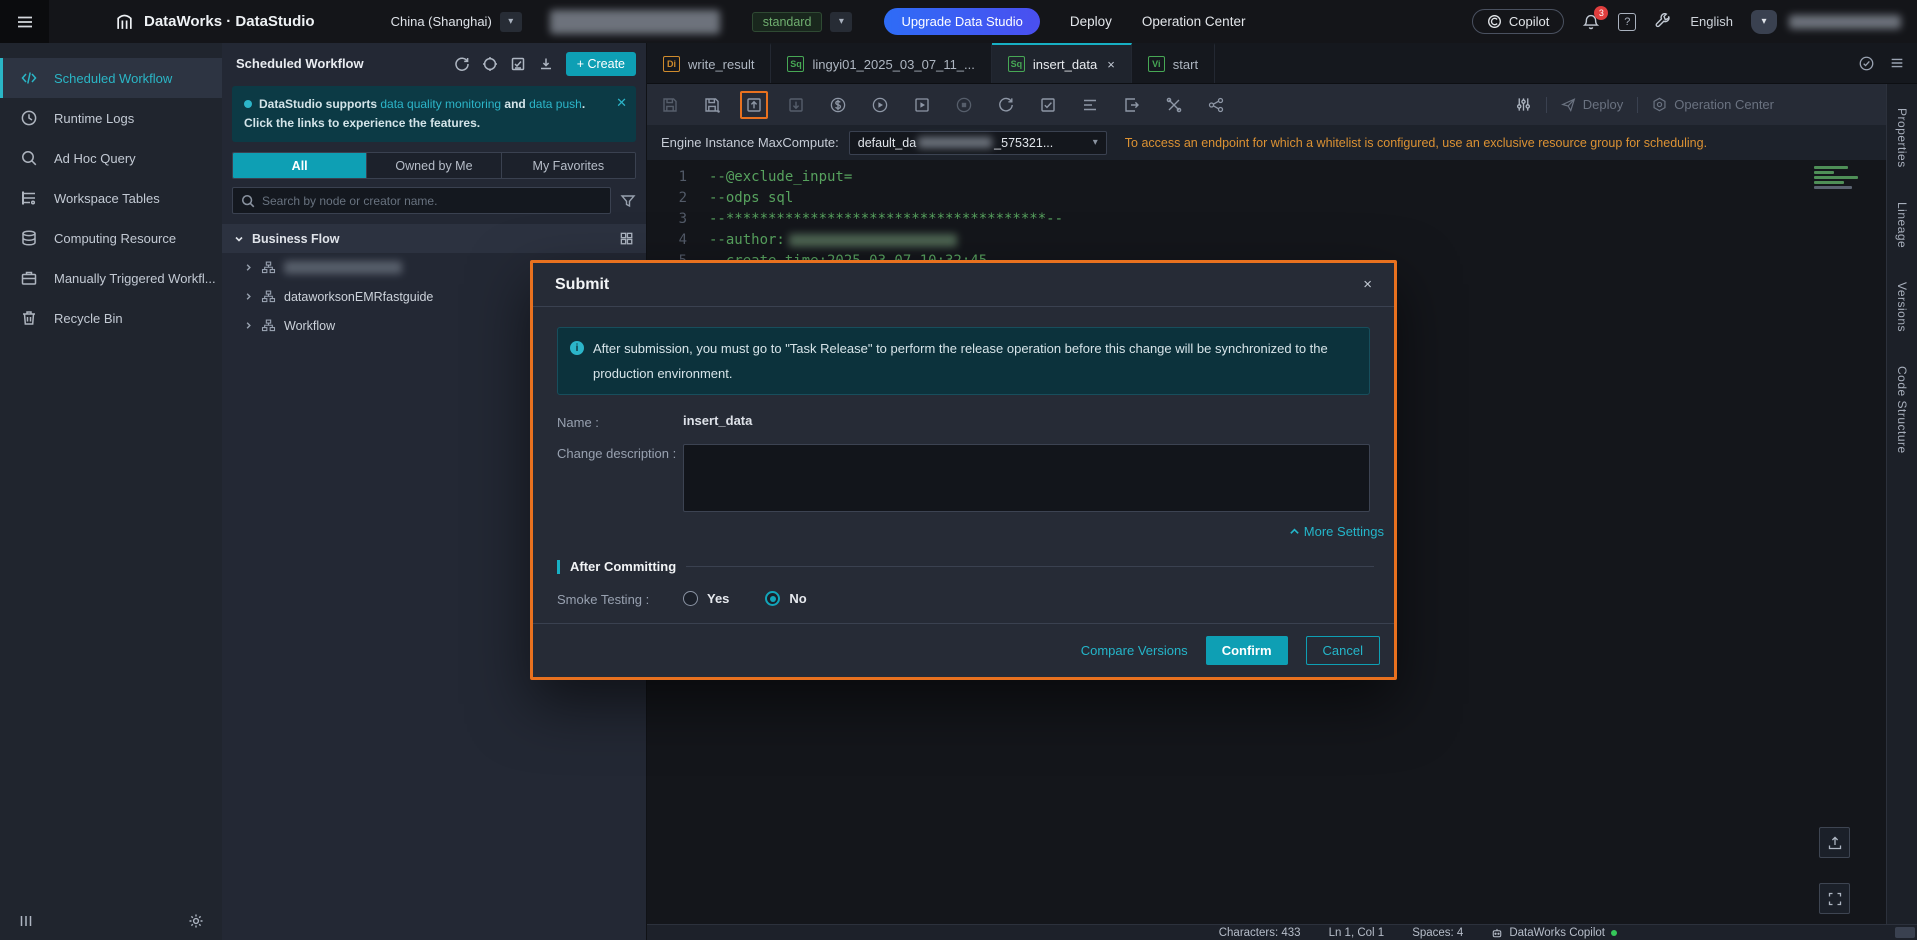 This screenshot has height=940, width=1917. Describe the element at coordinates (1061, 63) in the screenshot. I see `editor-tab-insert-data: Sq insert_data ×` at that location.